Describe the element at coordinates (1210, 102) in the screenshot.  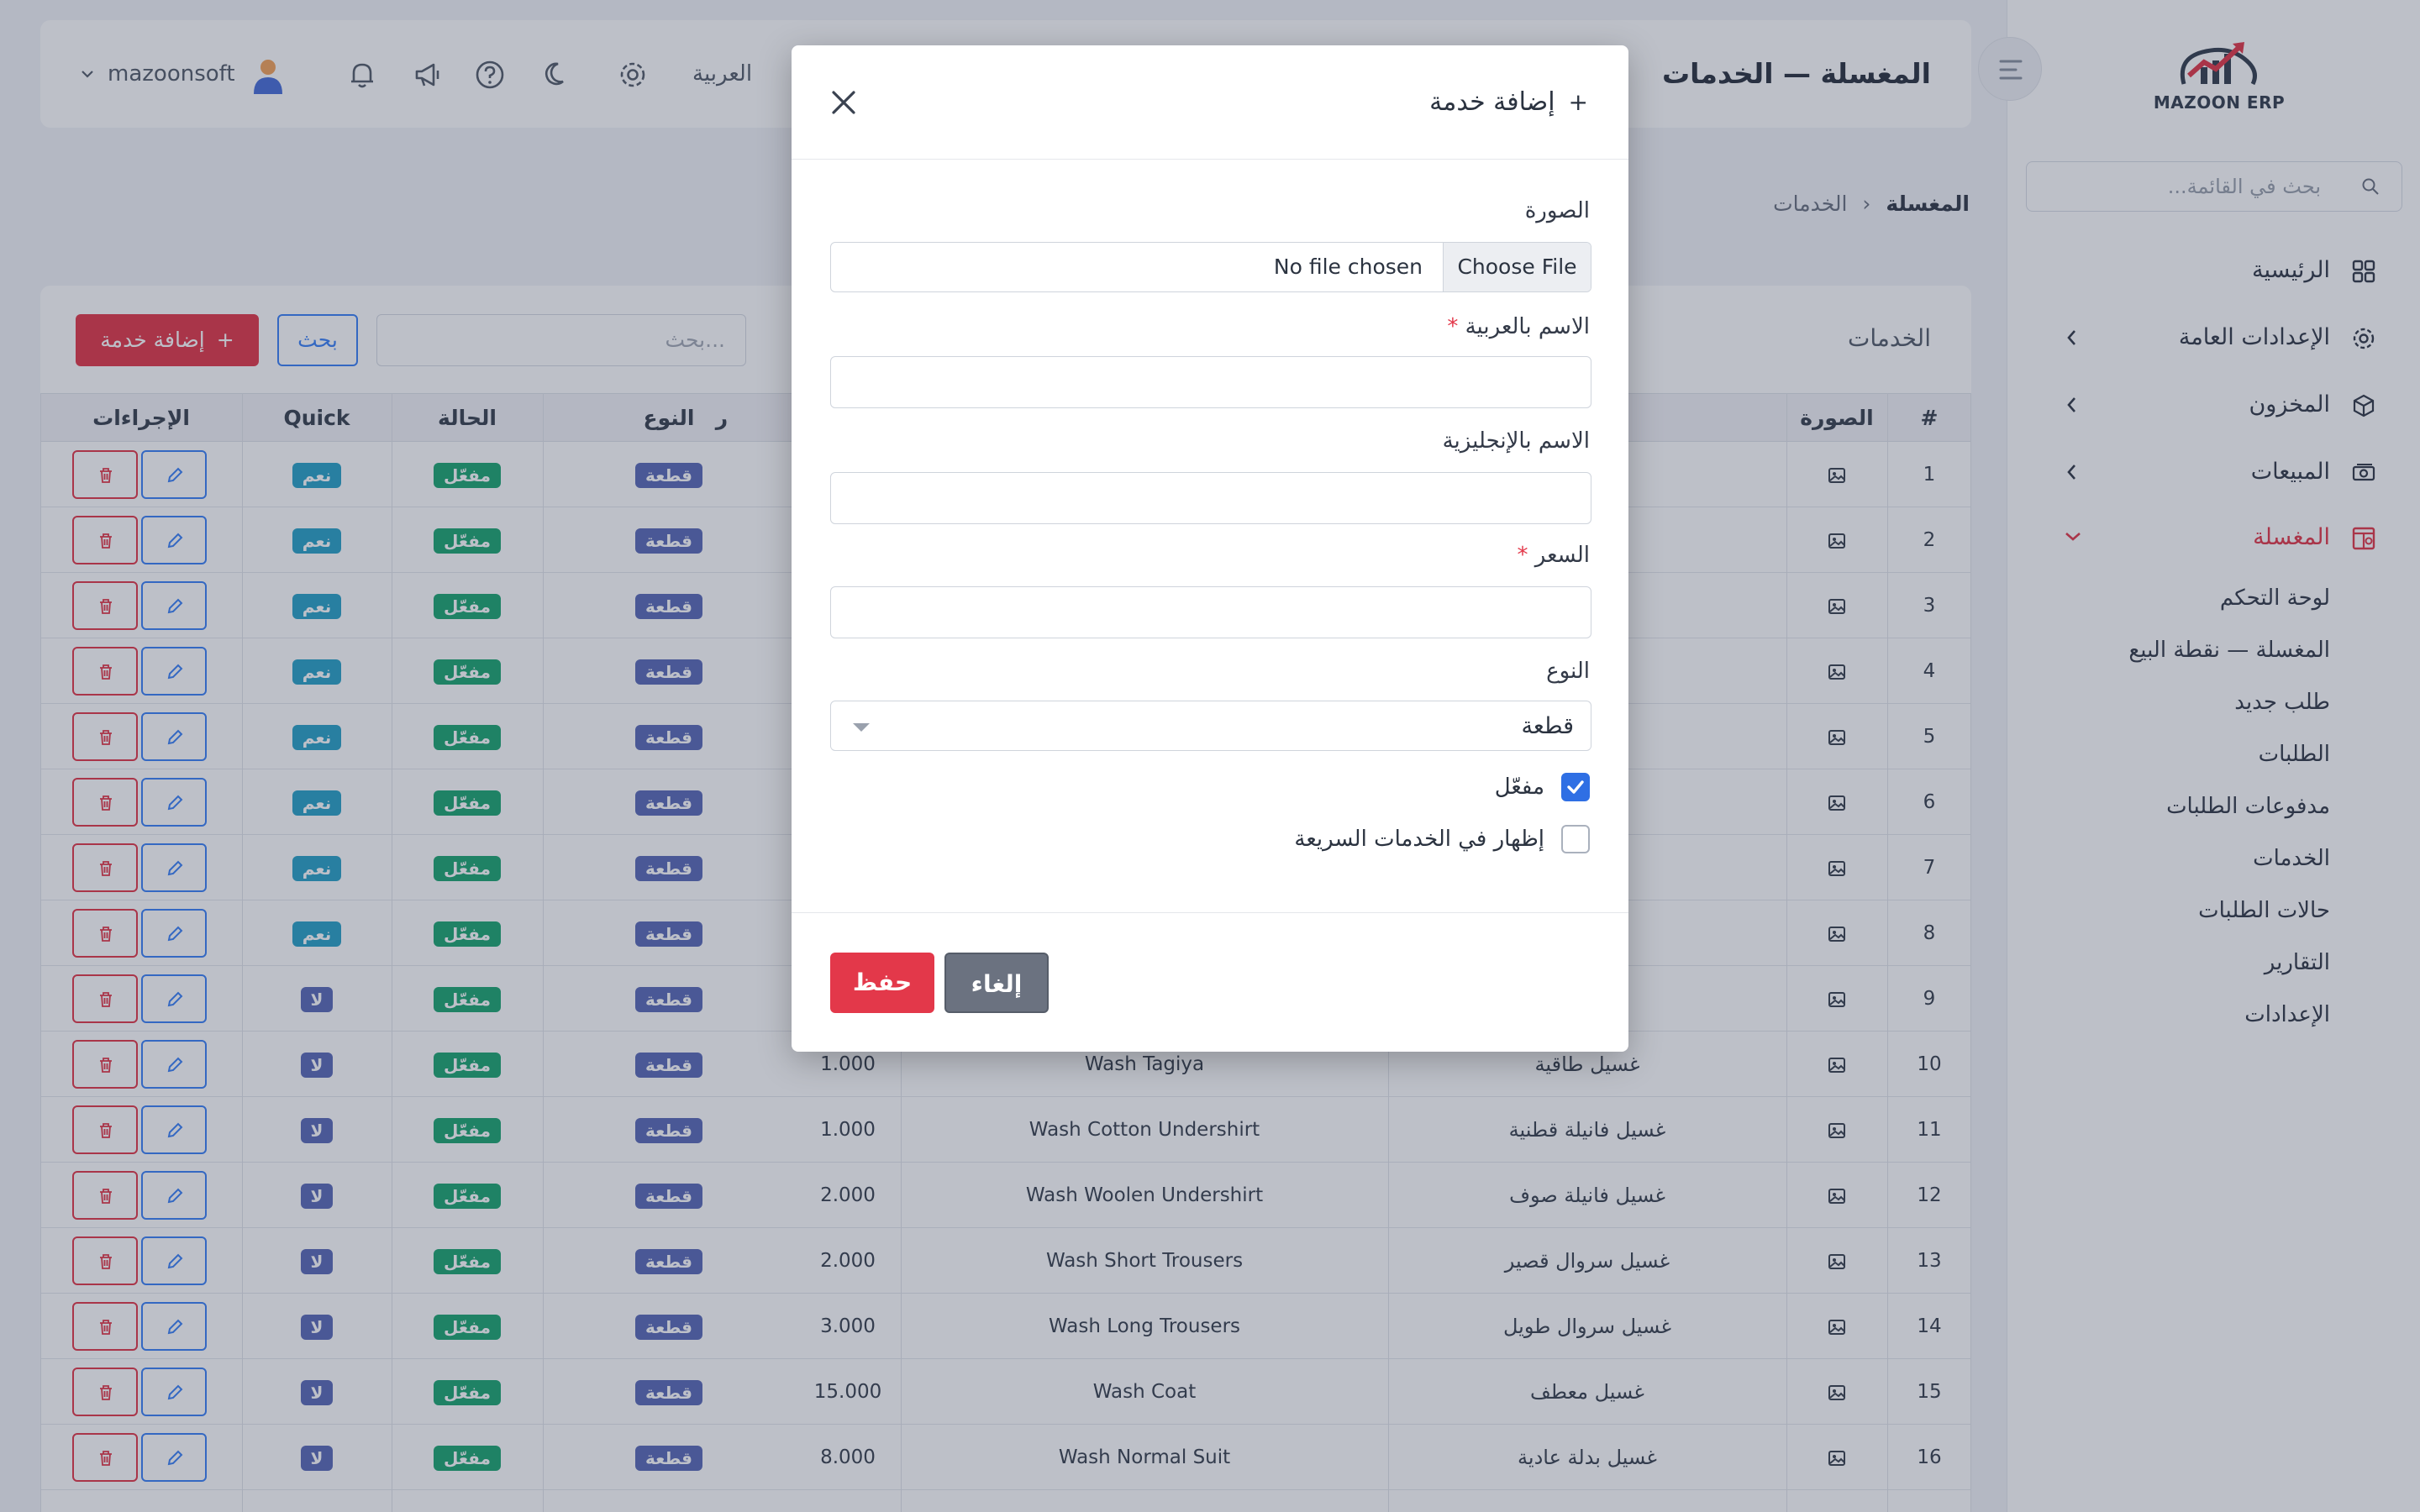
I see `modal-header: + إضافة خدمة` at that location.